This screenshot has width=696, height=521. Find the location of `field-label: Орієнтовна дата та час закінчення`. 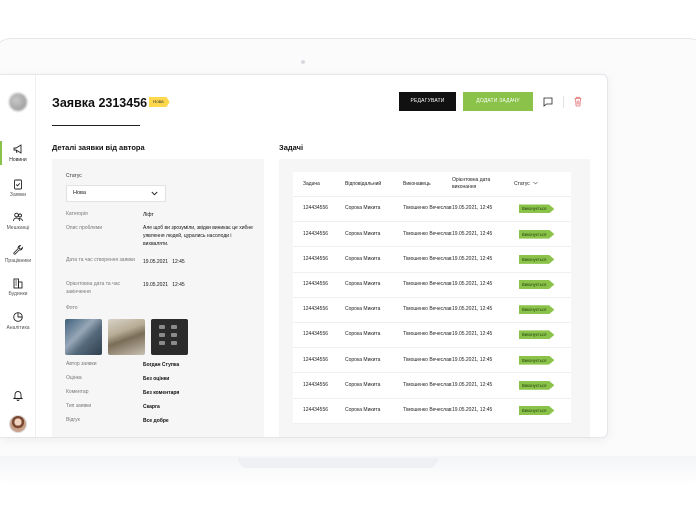

field-label: Орієнтовна дата та час закінчення is located at coordinates (93, 288).